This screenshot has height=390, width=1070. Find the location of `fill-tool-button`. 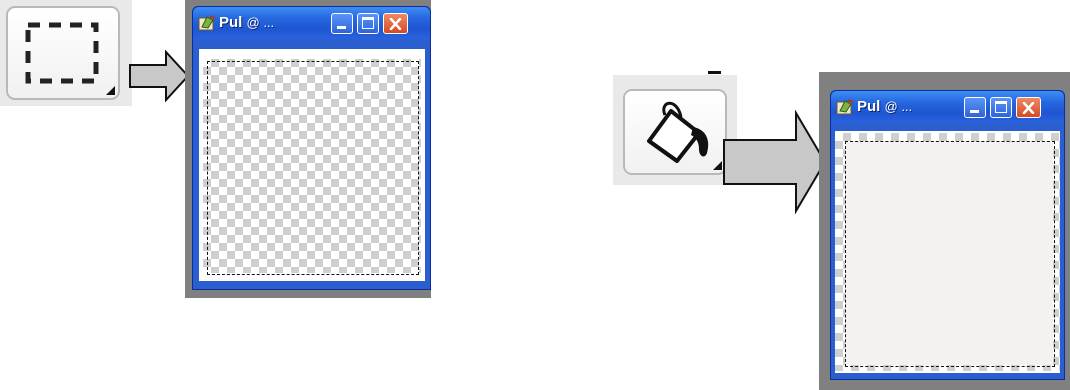

fill-tool-button is located at coordinates (675, 132).